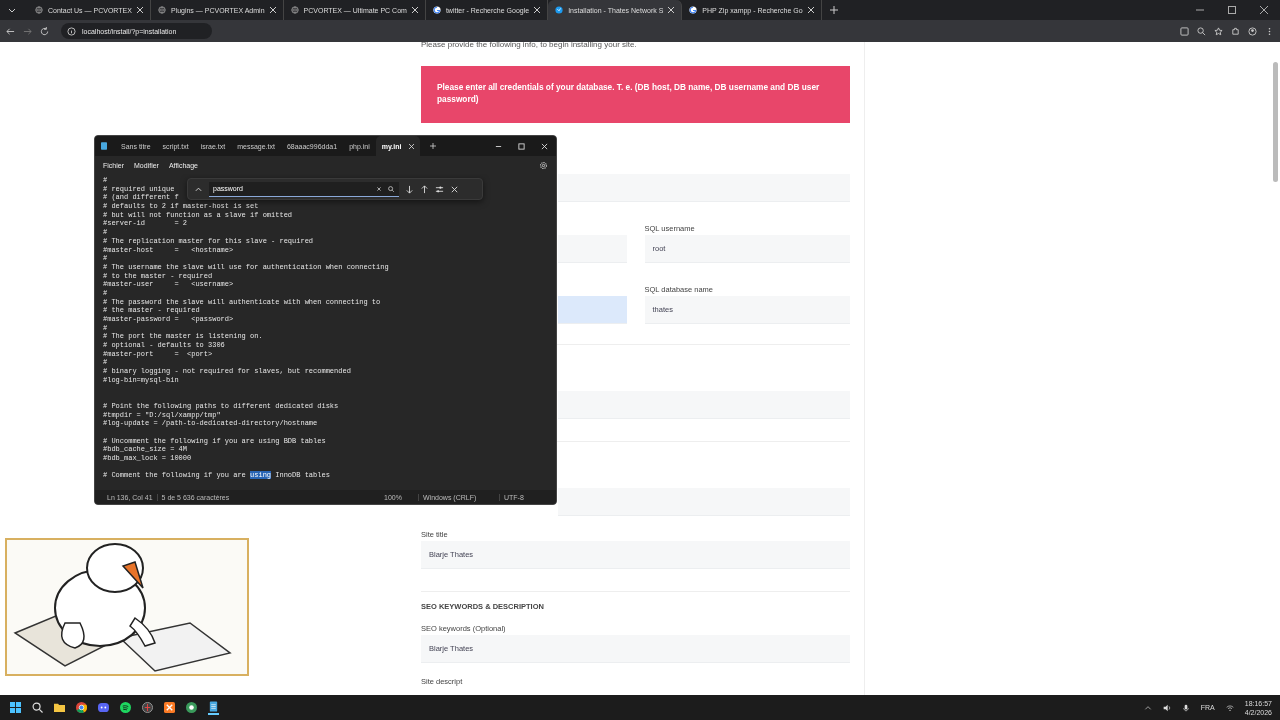 This screenshot has height=720, width=1280. What do you see at coordinates (10, 31) in the screenshot?
I see `back-icon` at bounding box center [10, 31].